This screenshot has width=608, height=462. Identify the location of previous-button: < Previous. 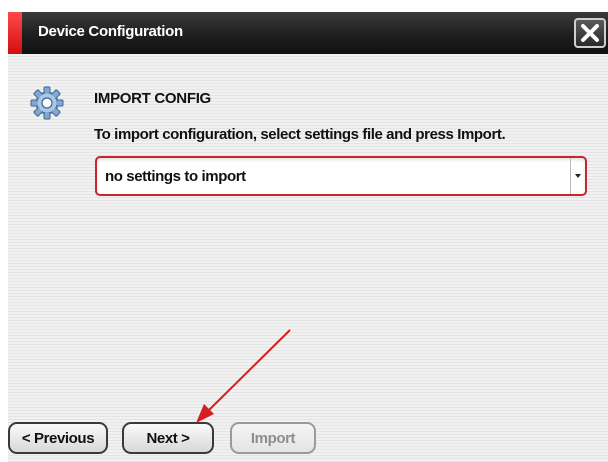
(58, 438).